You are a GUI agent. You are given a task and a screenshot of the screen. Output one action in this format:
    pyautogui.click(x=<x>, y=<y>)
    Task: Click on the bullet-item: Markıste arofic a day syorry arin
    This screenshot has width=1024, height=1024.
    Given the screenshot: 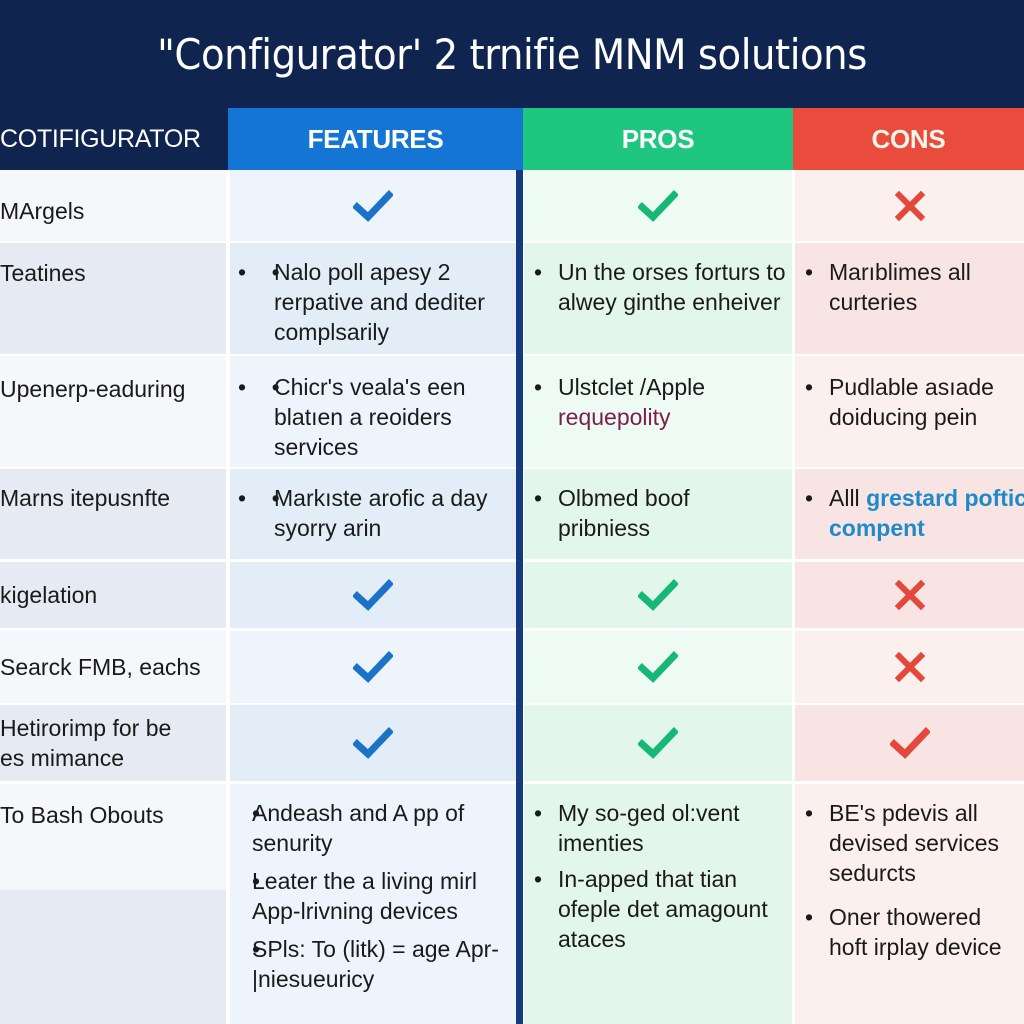 What is the action you would take?
    pyautogui.click(x=375, y=513)
    